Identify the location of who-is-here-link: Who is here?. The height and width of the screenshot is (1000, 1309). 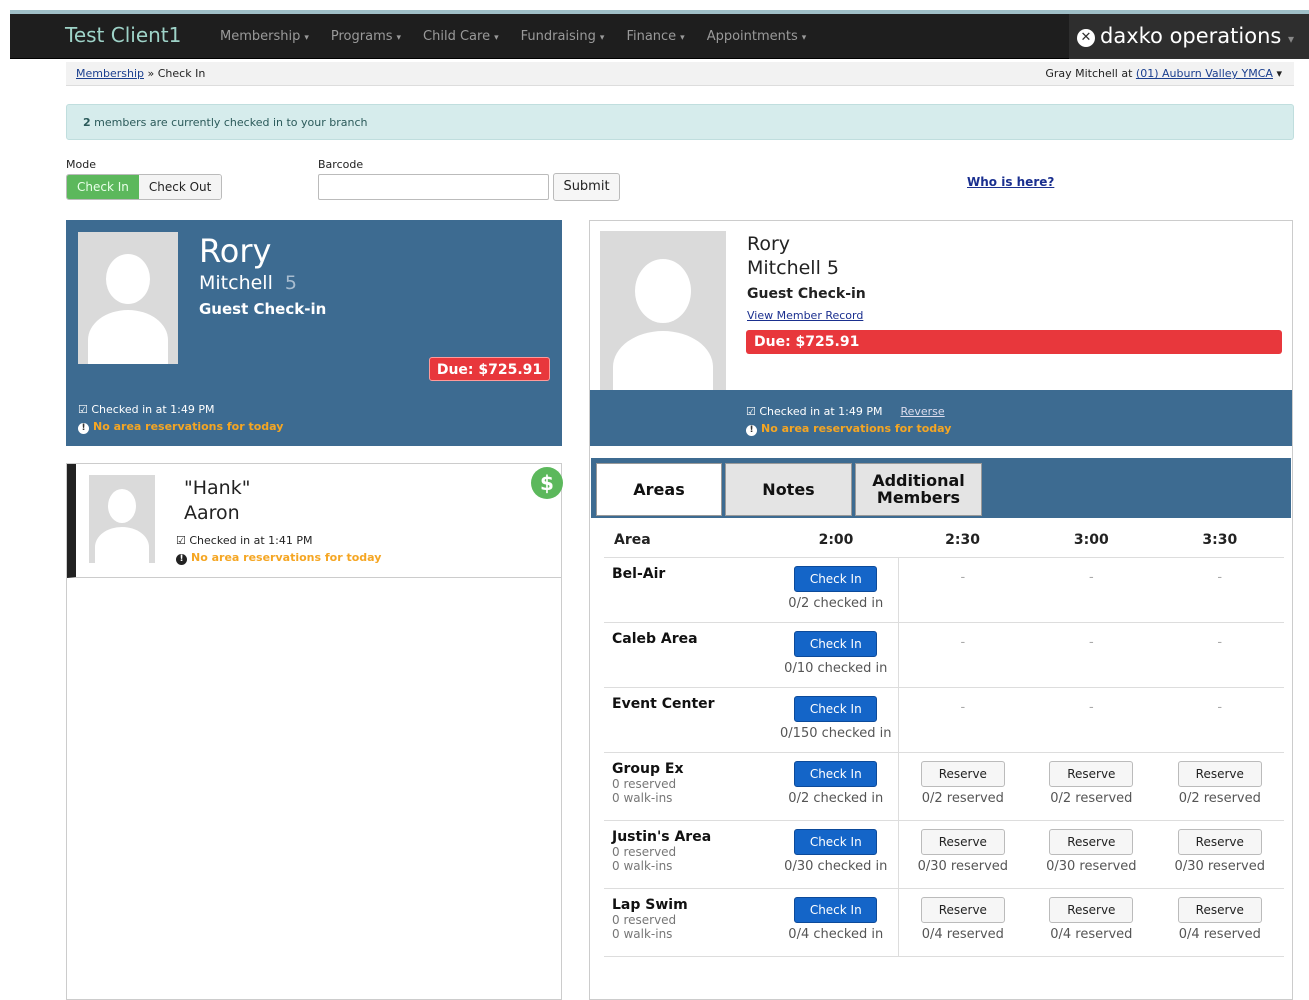
(1010, 182).